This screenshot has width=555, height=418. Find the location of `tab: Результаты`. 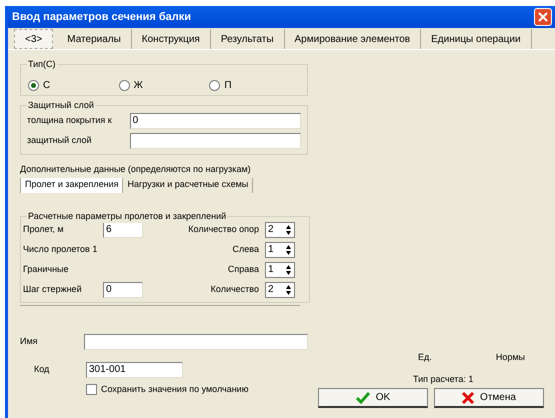

tab: Результаты is located at coordinates (247, 39).